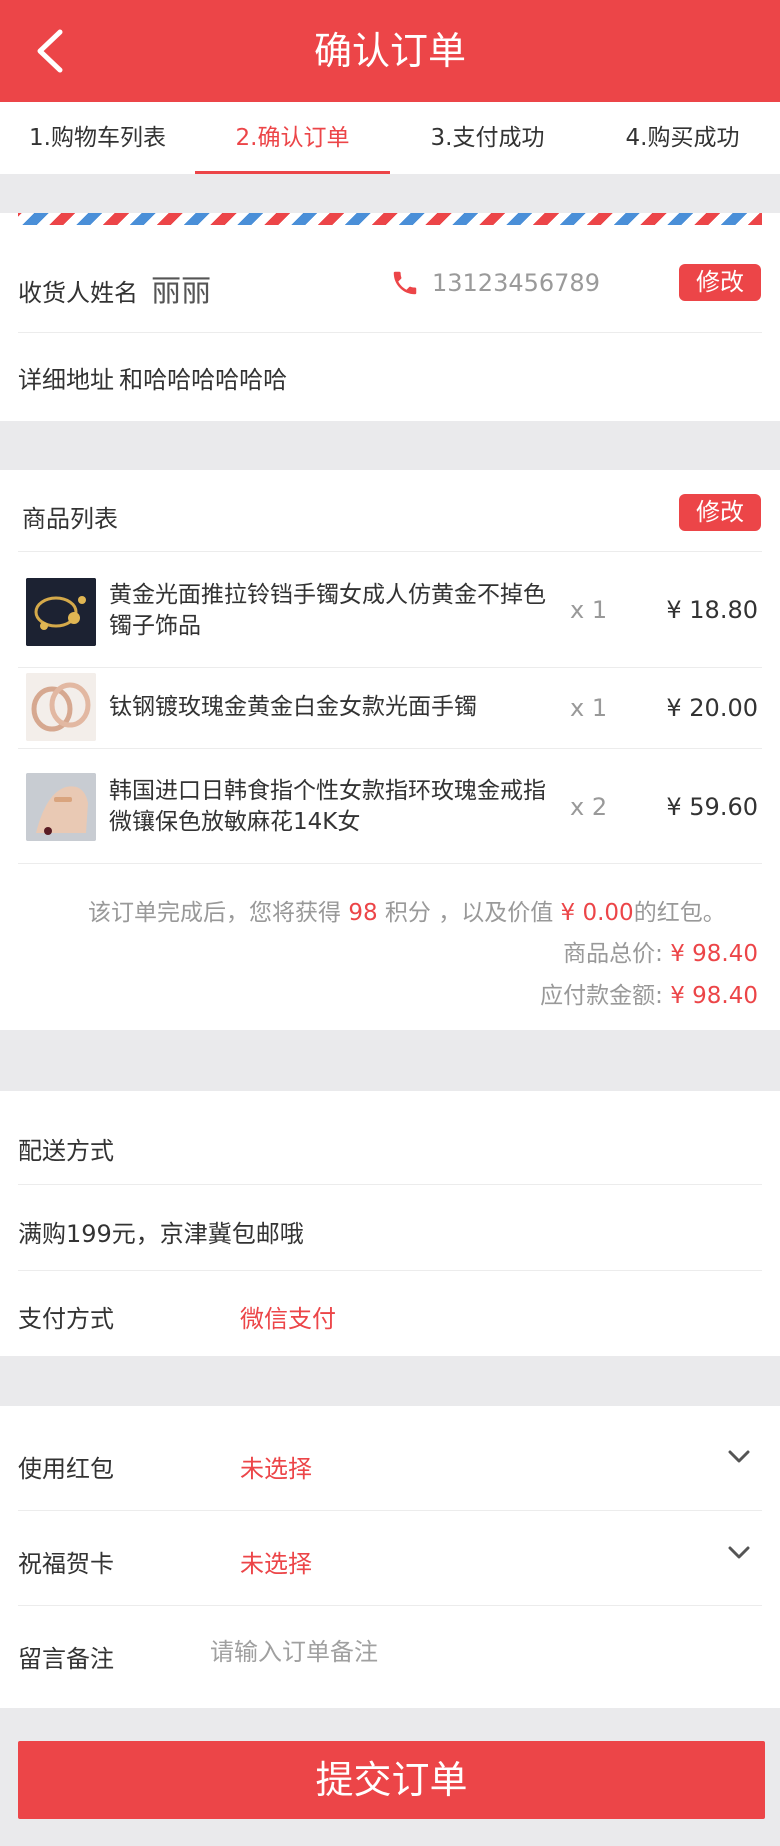 This screenshot has width=780, height=1846. Describe the element at coordinates (405, 283) in the screenshot. I see `phone-icon` at that location.